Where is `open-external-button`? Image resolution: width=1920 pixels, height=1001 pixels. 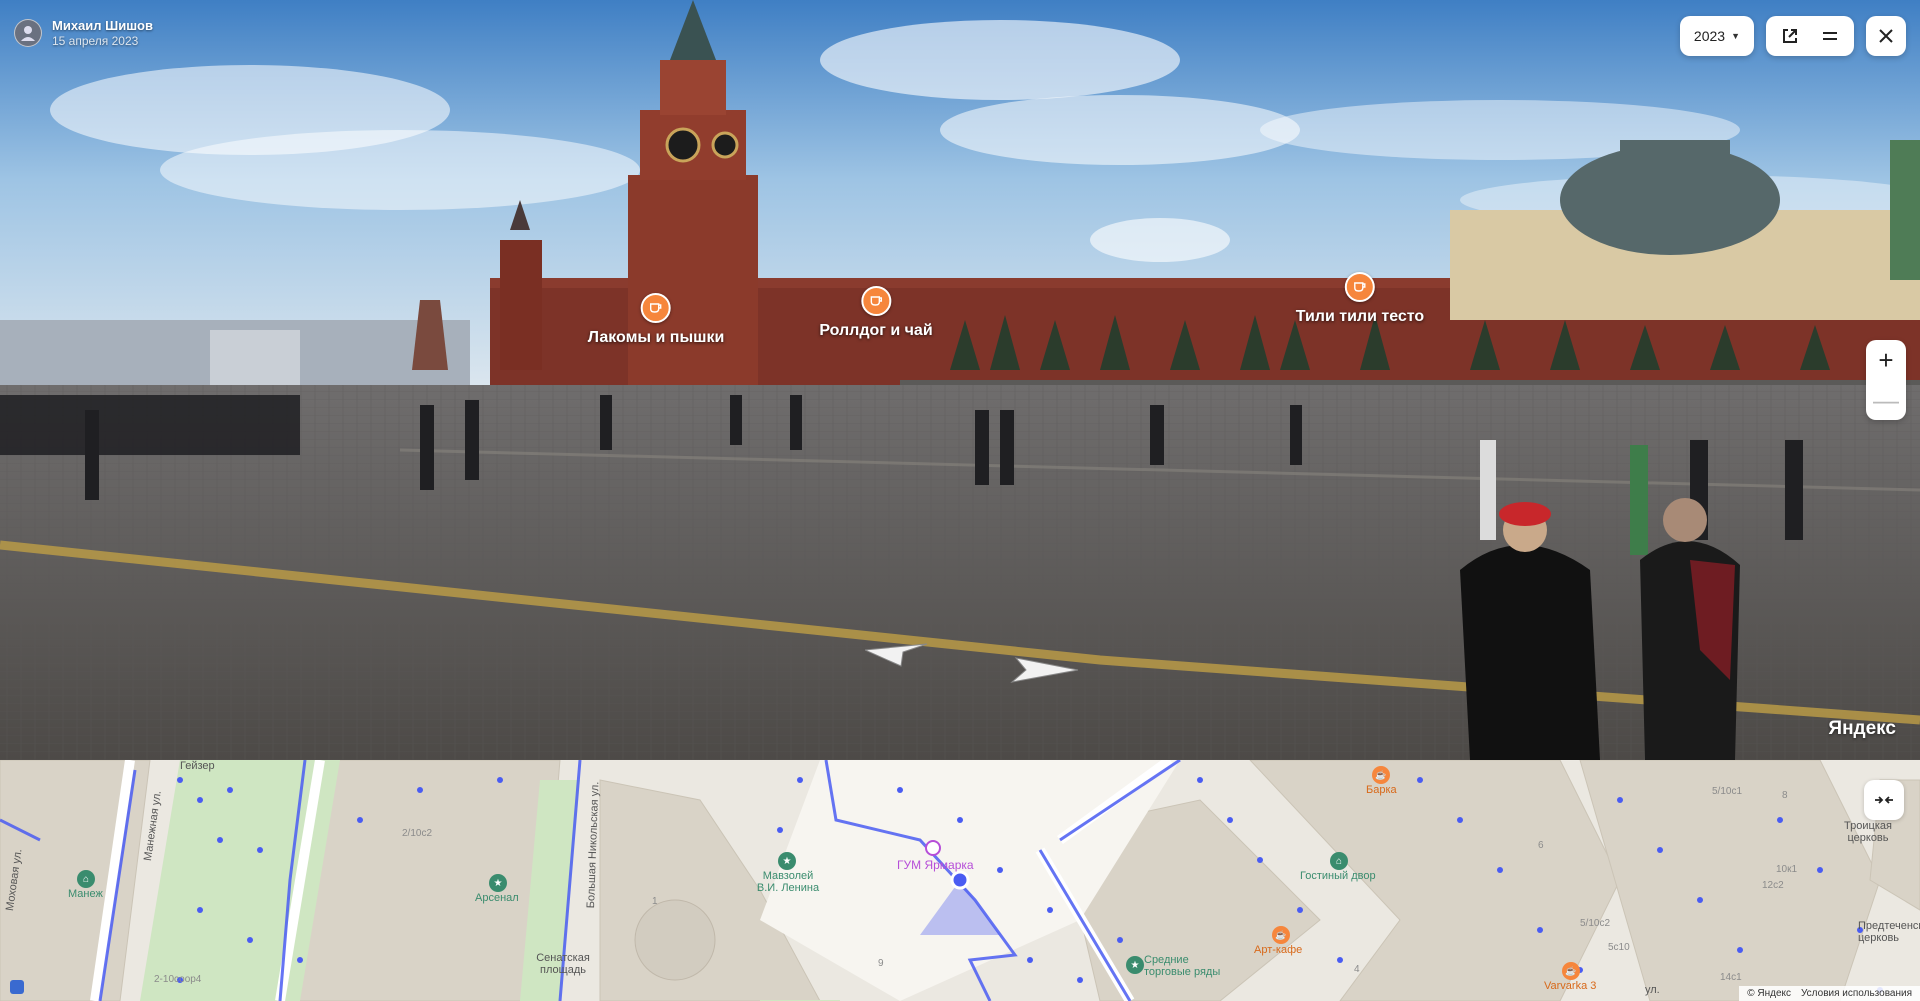 open-external-button is located at coordinates (1790, 36).